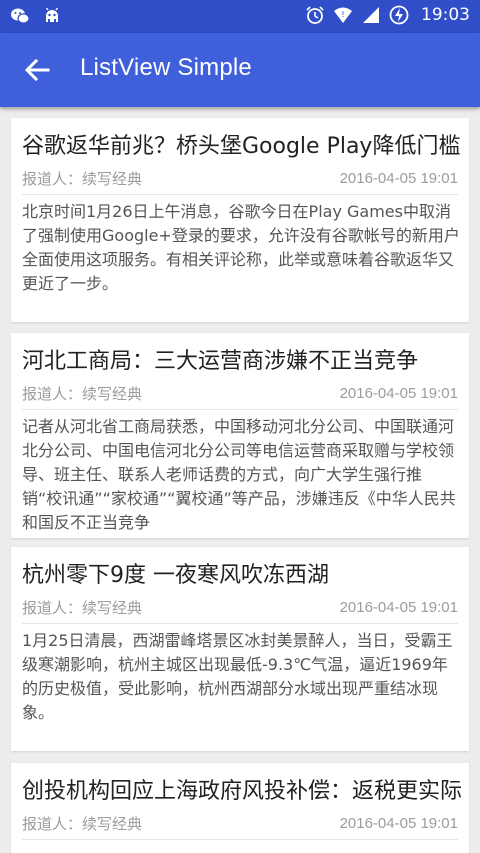 The image size is (480, 853). What do you see at coordinates (166, 67) in the screenshot?
I see `page-title: ListView Simple` at bounding box center [166, 67].